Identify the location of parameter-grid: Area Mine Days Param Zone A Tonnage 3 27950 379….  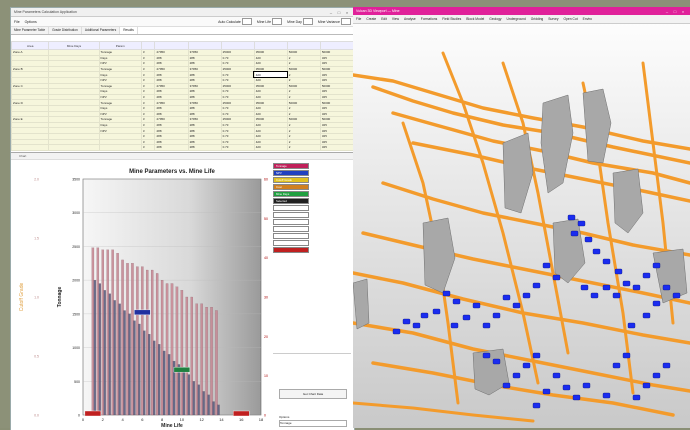
(182, 96).